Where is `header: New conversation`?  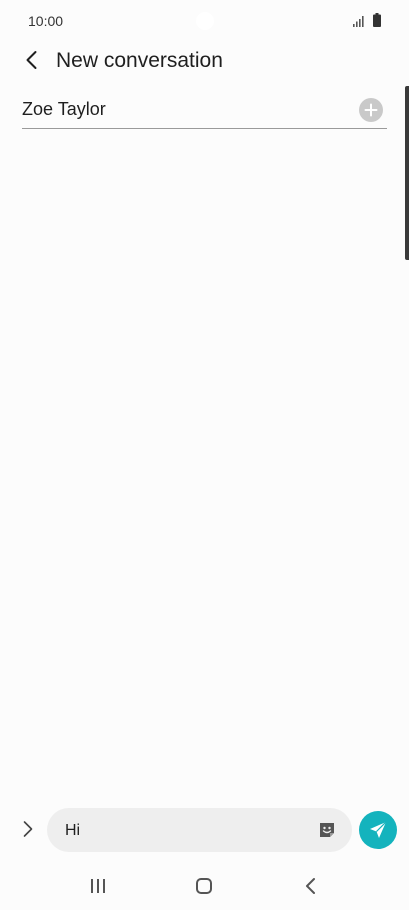
header: New conversation is located at coordinates (204, 61).